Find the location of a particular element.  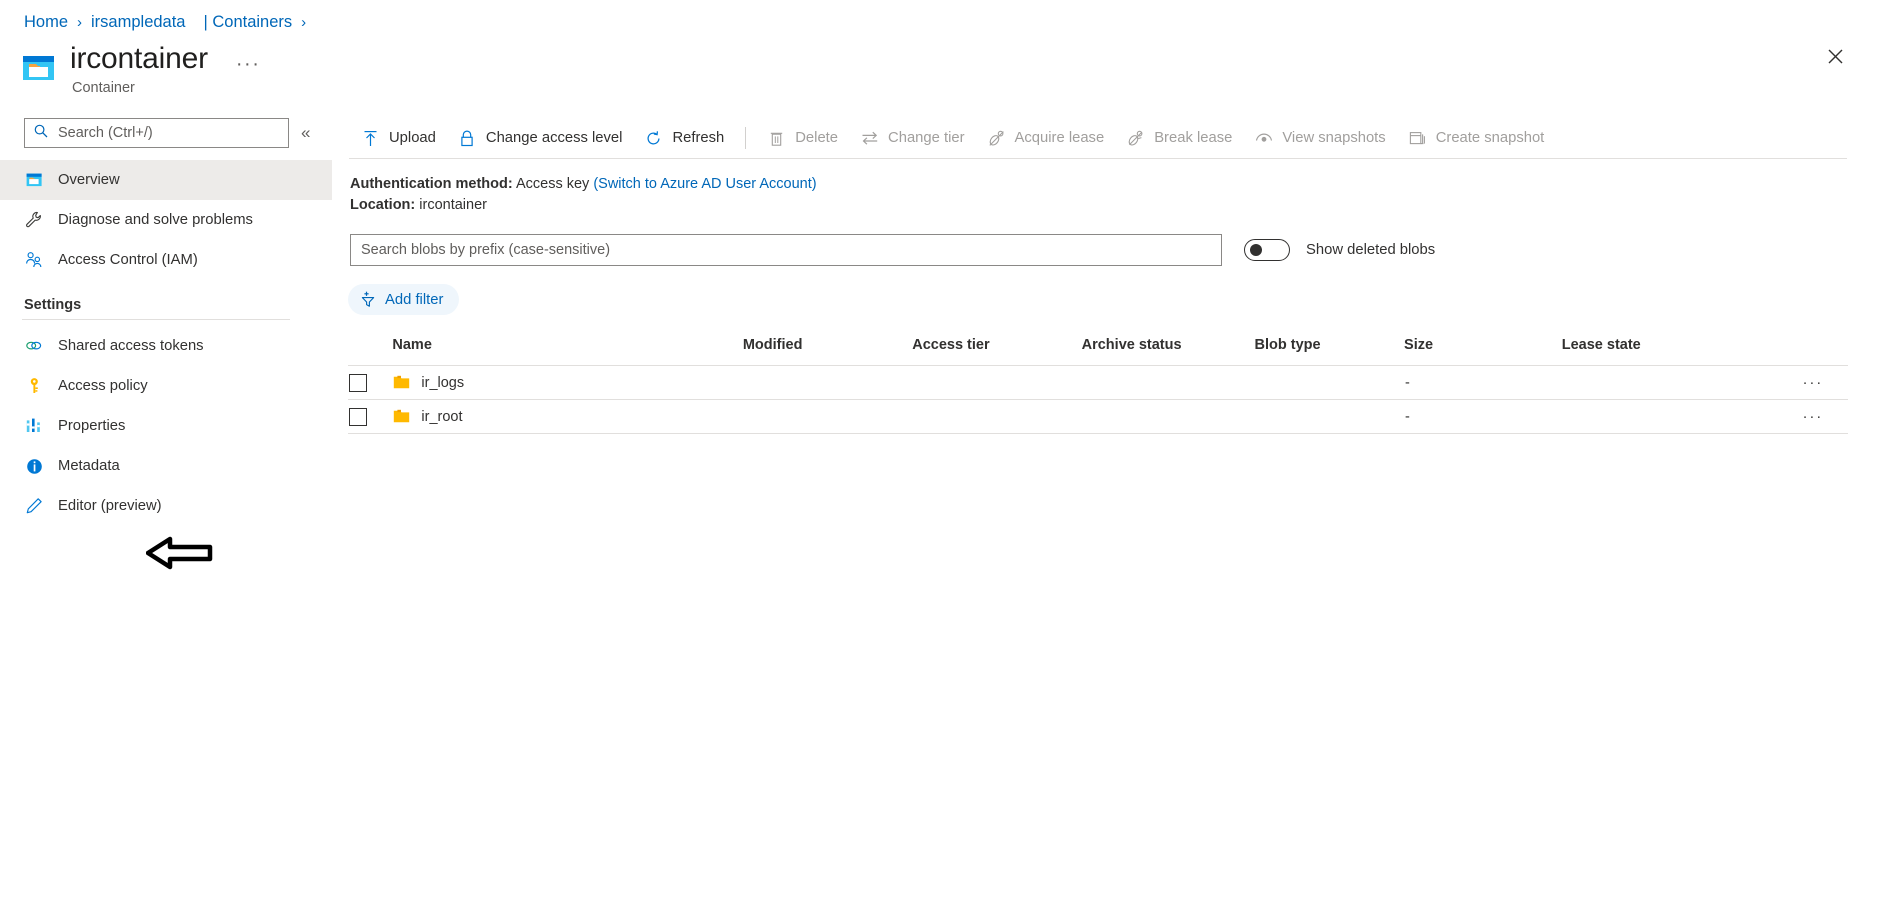

change-tier-button: Change tier is located at coordinates (912, 138).